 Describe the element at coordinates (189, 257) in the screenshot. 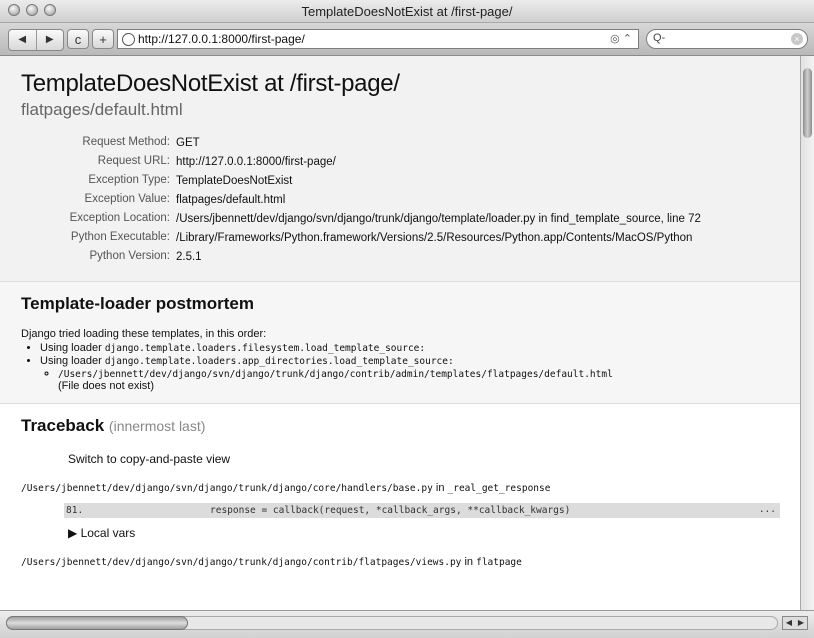

I see `meta-value: 2.5.1` at that location.